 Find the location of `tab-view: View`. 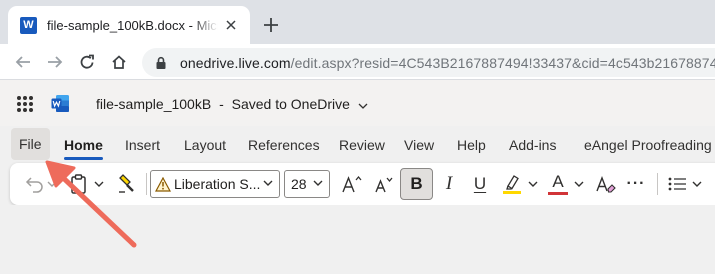

tab-view: View is located at coordinates (419, 144).